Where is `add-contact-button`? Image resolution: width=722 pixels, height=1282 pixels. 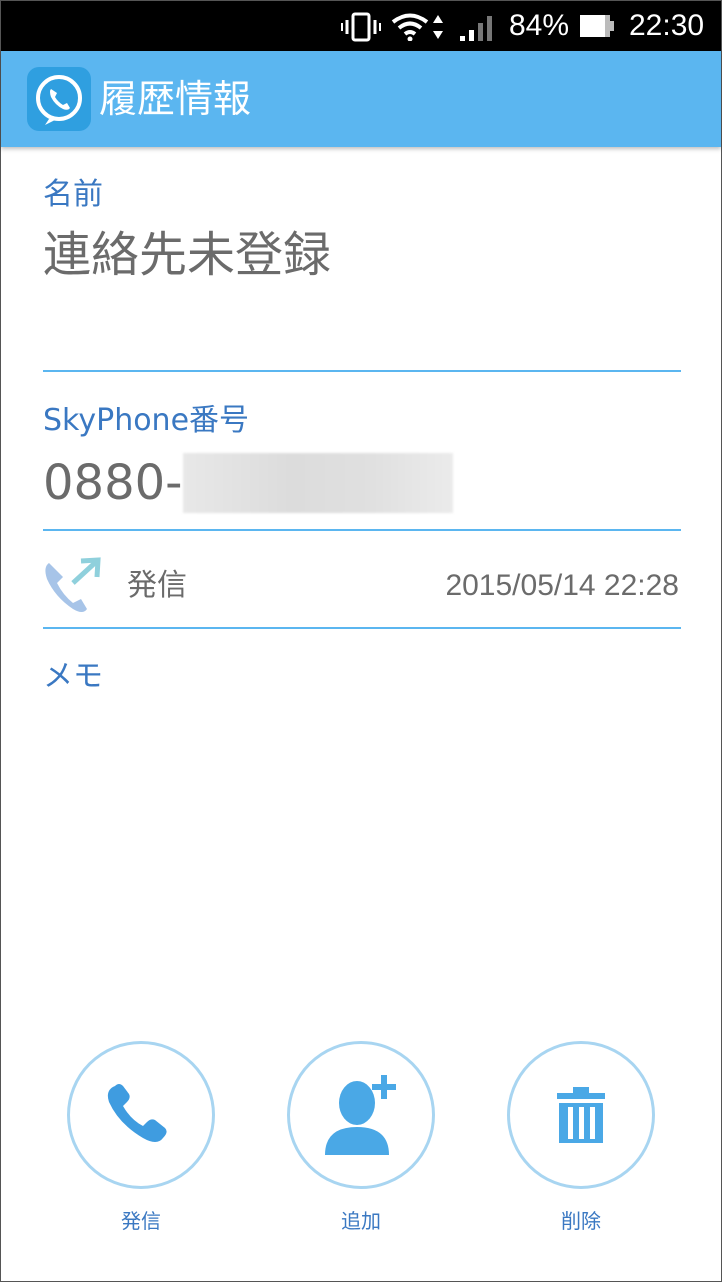 add-contact-button is located at coordinates (361, 1115).